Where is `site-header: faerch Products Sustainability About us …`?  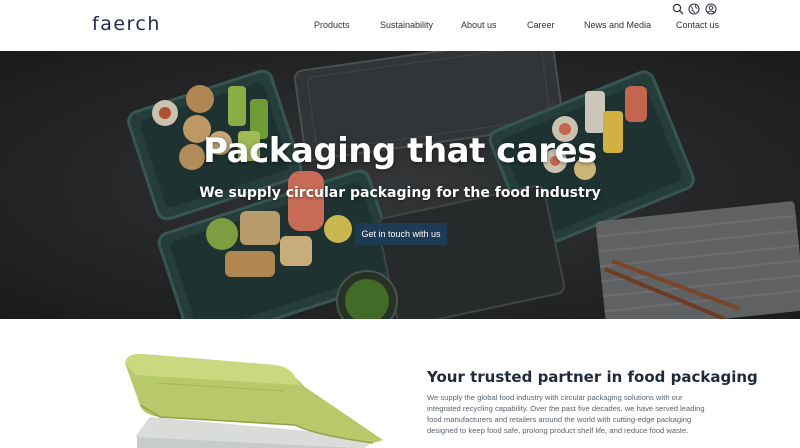 site-header: faerch Products Sustainability About us … is located at coordinates (400, 25).